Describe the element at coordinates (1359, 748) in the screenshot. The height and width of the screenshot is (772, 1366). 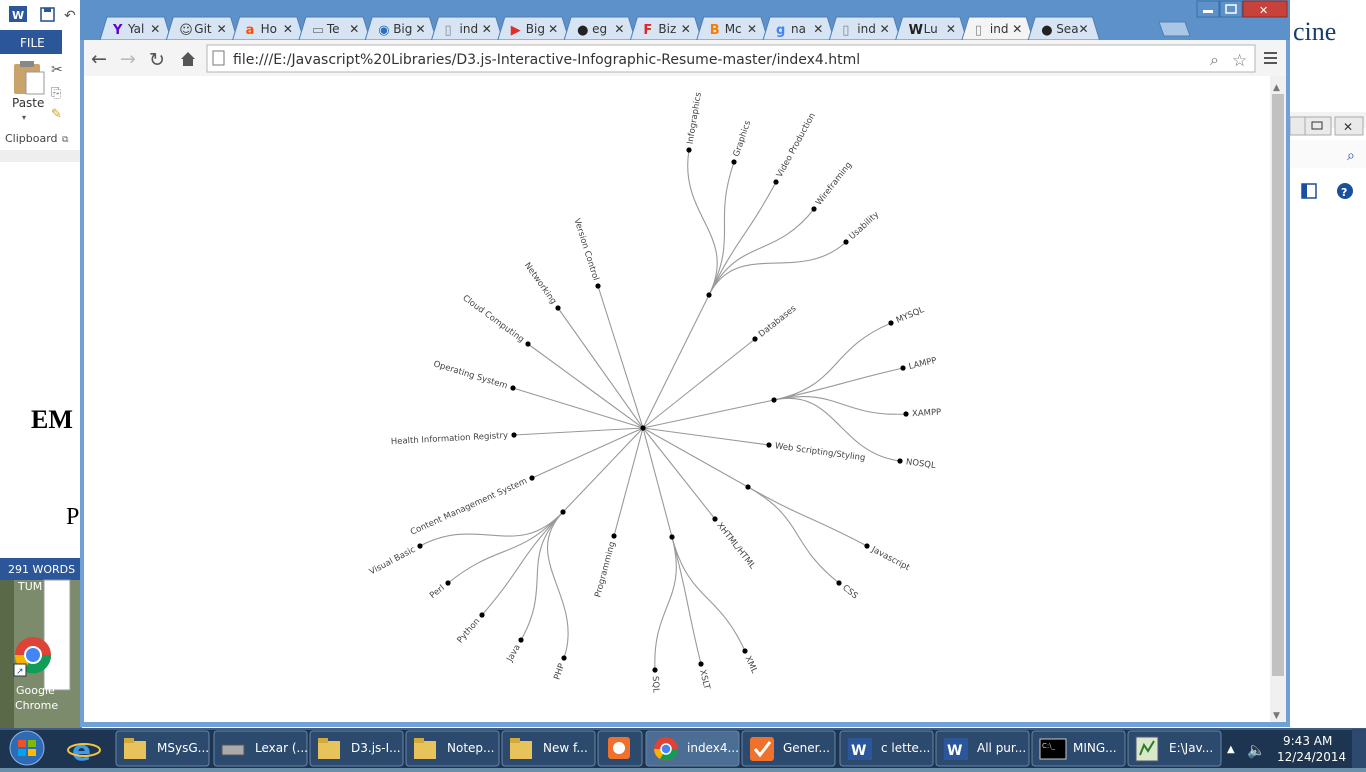
I see `show-desktop-button` at that location.